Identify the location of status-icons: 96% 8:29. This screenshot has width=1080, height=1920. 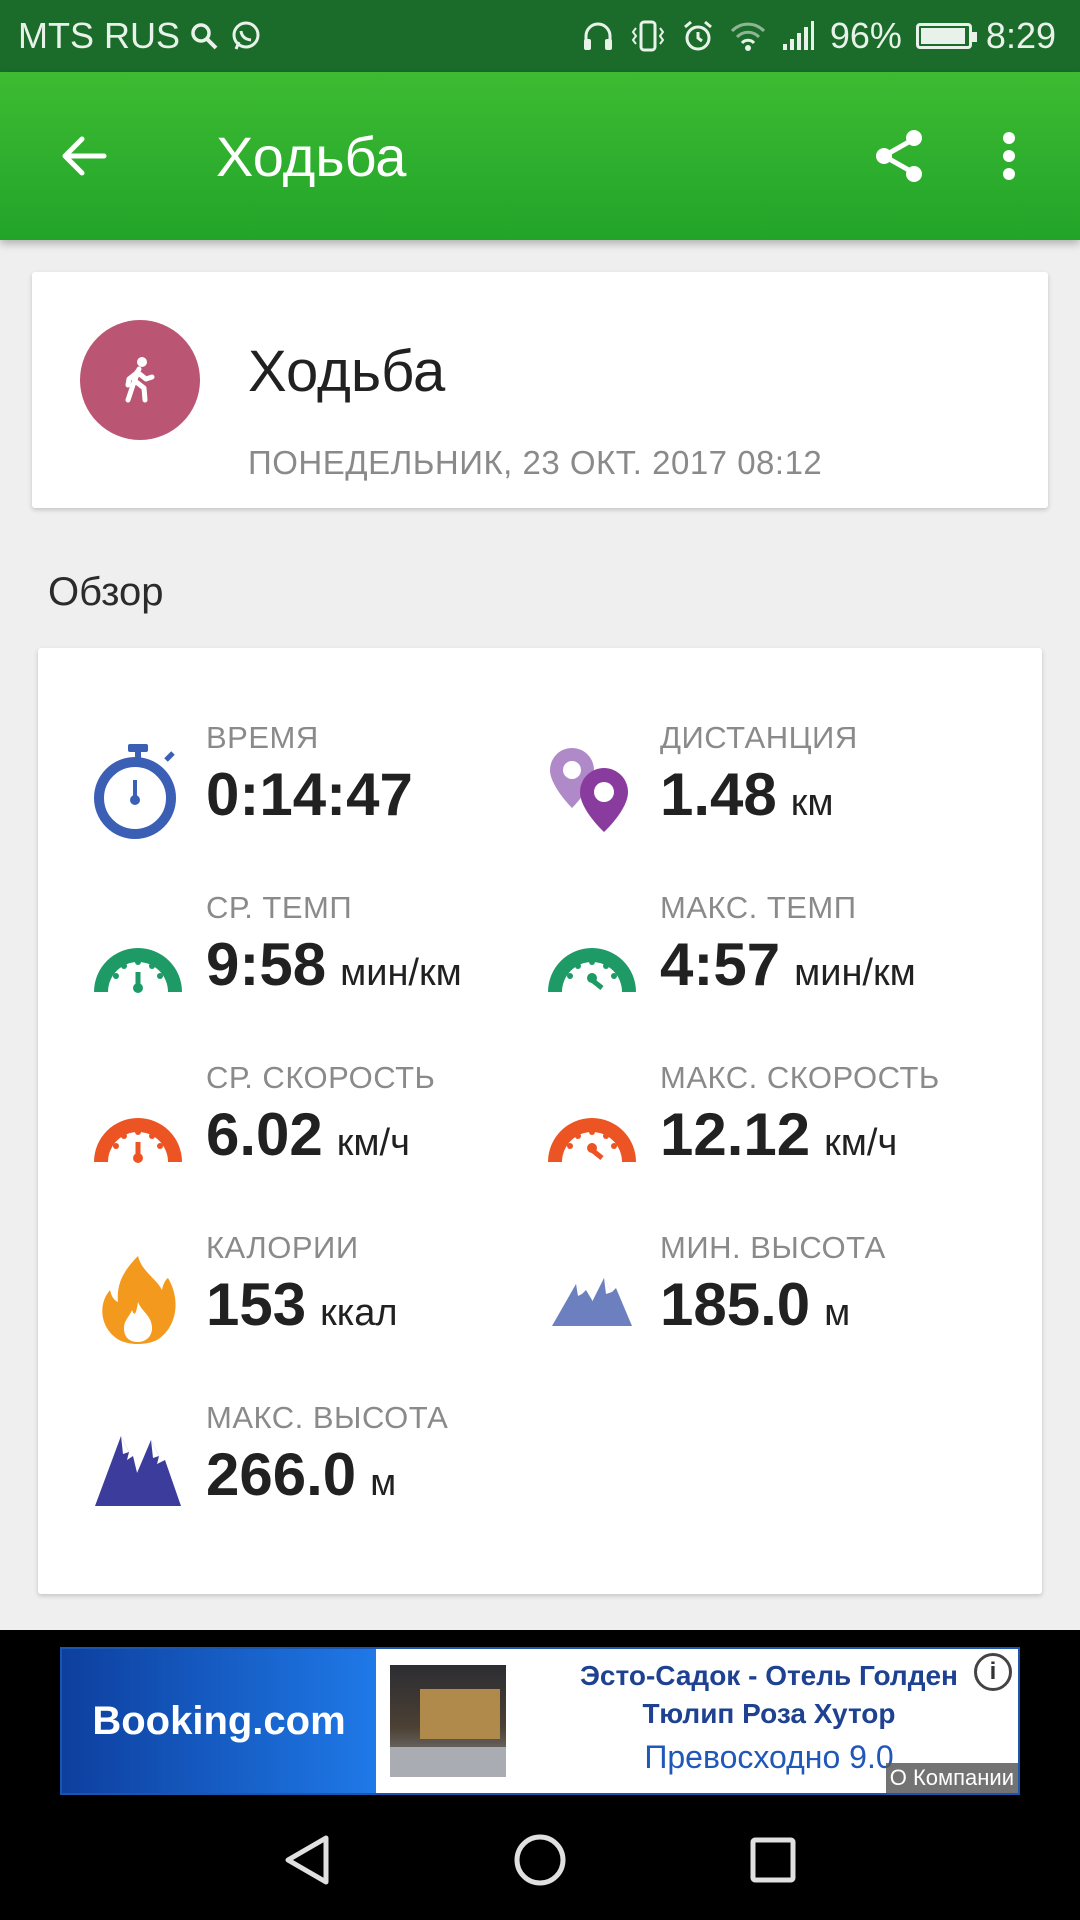
(818, 36).